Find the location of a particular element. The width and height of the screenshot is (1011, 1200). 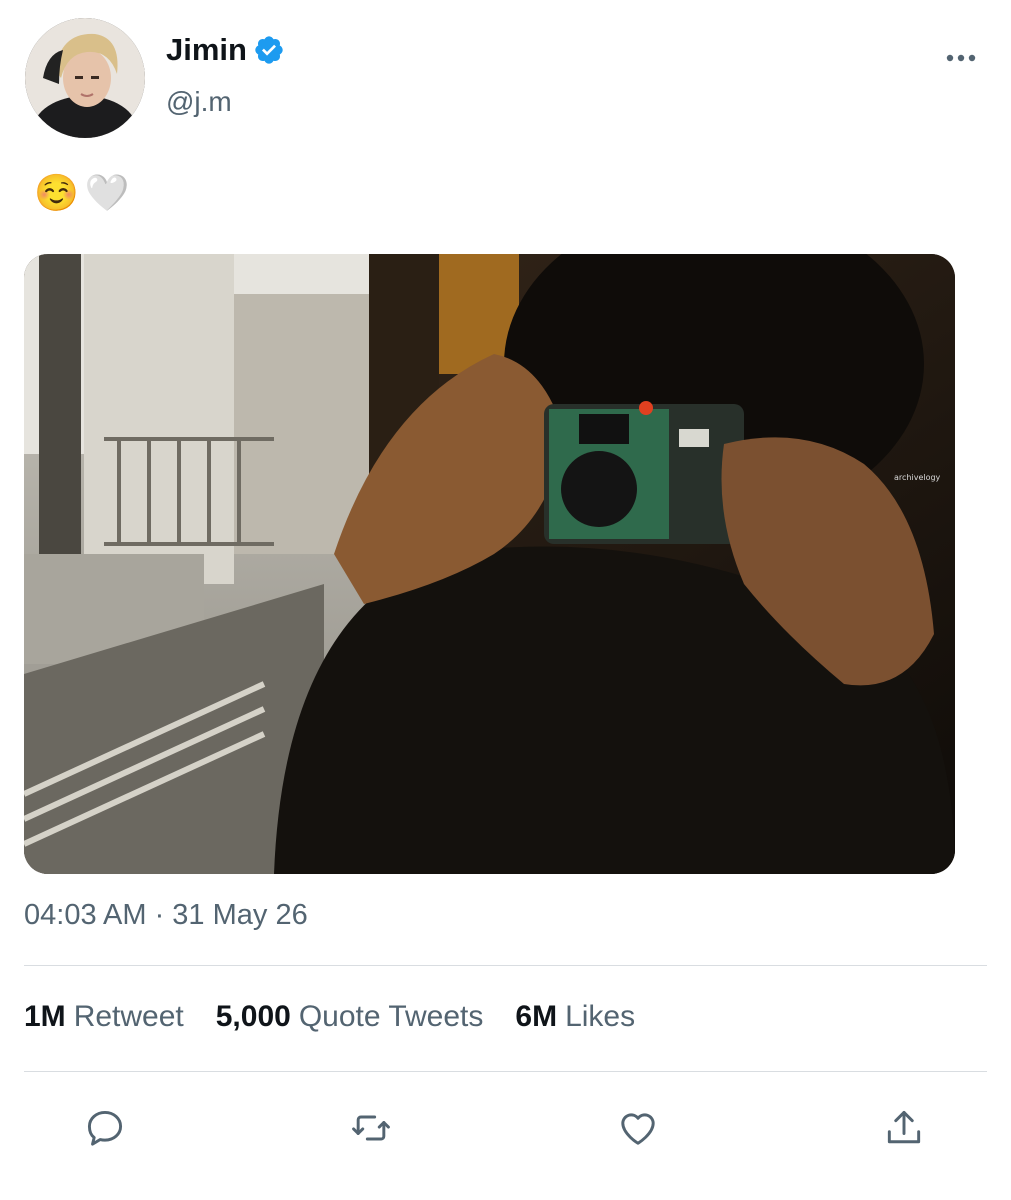

share-button is located at coordinates (904, 1128).